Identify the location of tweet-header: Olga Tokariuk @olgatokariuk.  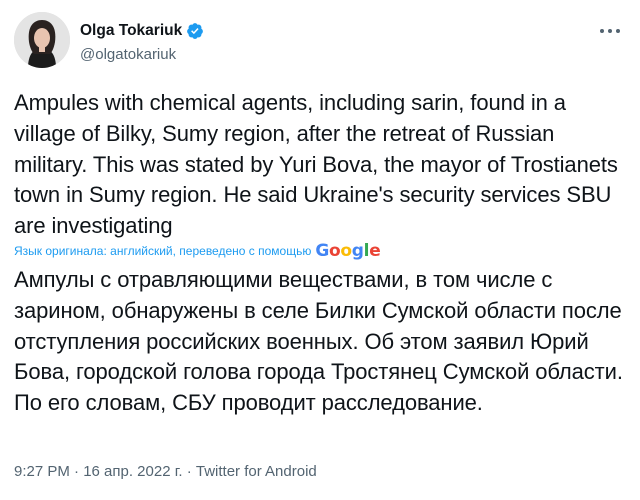
(320, 41).